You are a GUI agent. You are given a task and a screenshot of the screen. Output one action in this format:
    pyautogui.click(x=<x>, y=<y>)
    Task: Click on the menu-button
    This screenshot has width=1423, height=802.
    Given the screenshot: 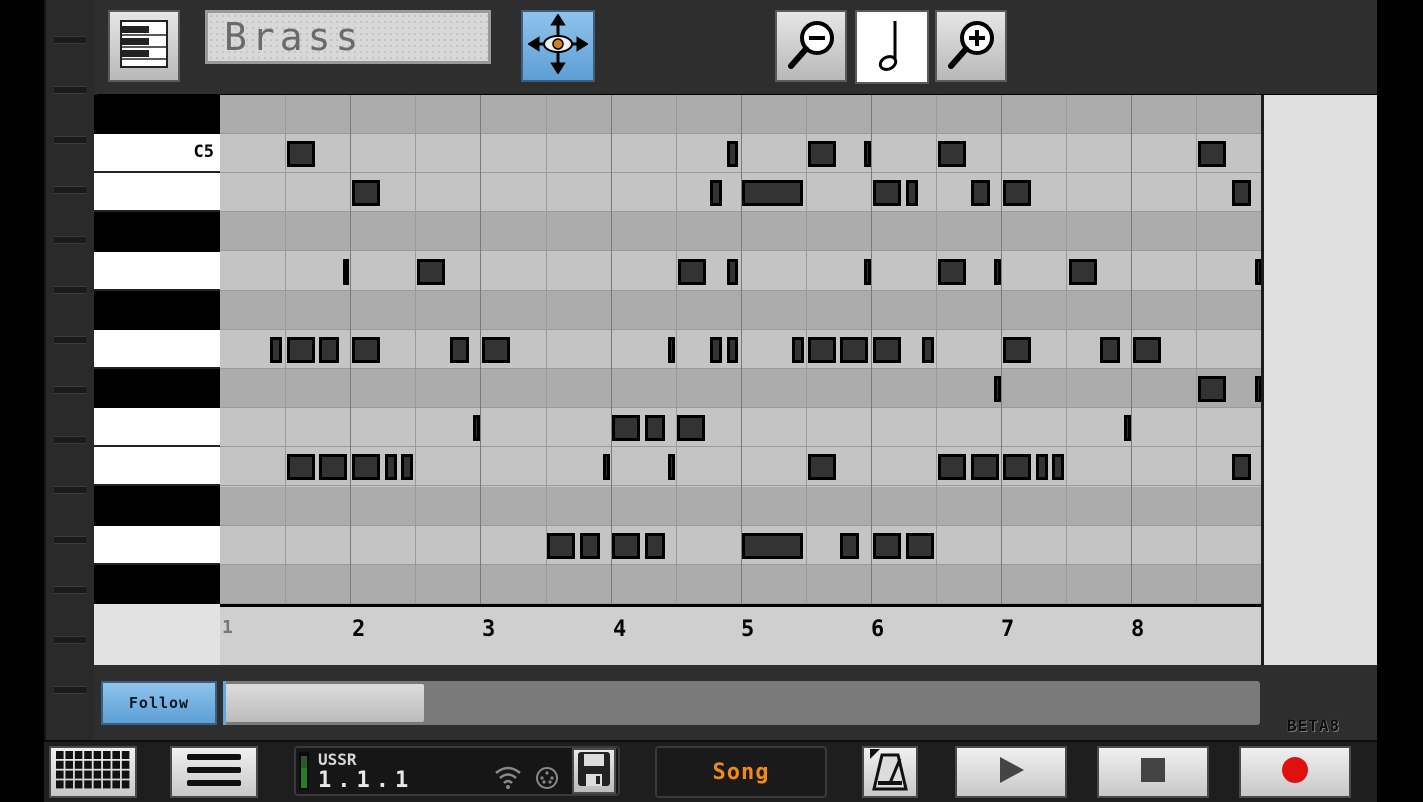 What is the action you would take?
    pyautogui.click(x=214, y=772)
    